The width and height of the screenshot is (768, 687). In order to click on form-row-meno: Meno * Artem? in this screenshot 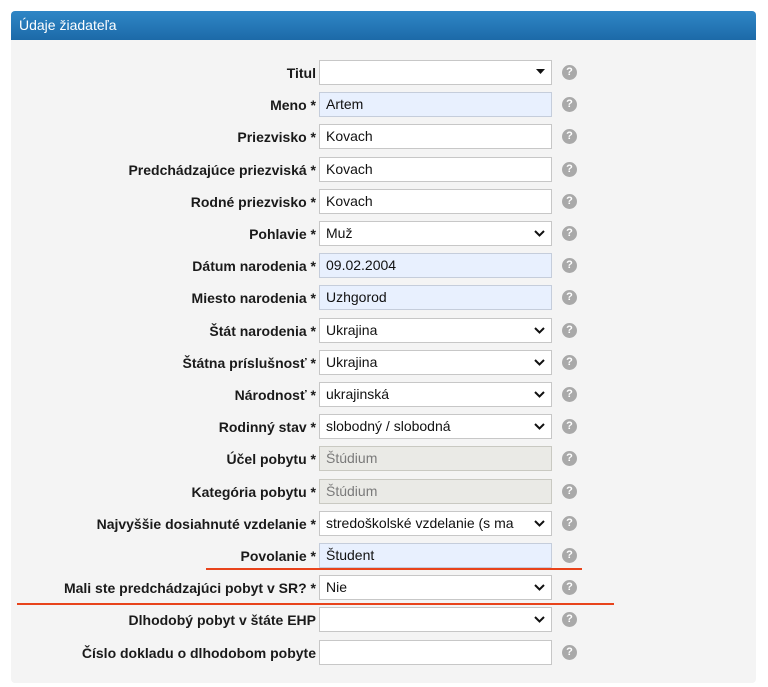, I will do `click(383, 105)`.